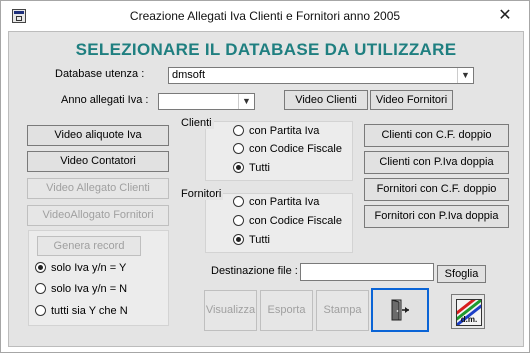 Image resolution: width=530 pixels, height=353 pixels. What do you see at coordinates (326, 100) in the screenshot?
I see `video-clienti-button: Video Clienti` at bounding box center [326, 100].